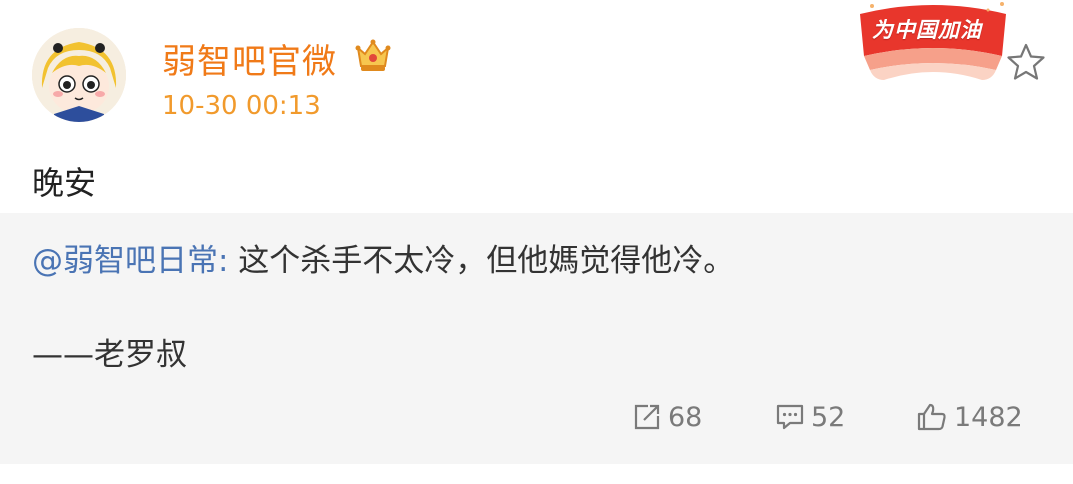 This screenshot has height=484, width=1073. Describe the element at coordinates (481, 261) in the screenshot. I see `repost-text: 这个杀手不太冷，但他媽觉得他冷。` at that location.